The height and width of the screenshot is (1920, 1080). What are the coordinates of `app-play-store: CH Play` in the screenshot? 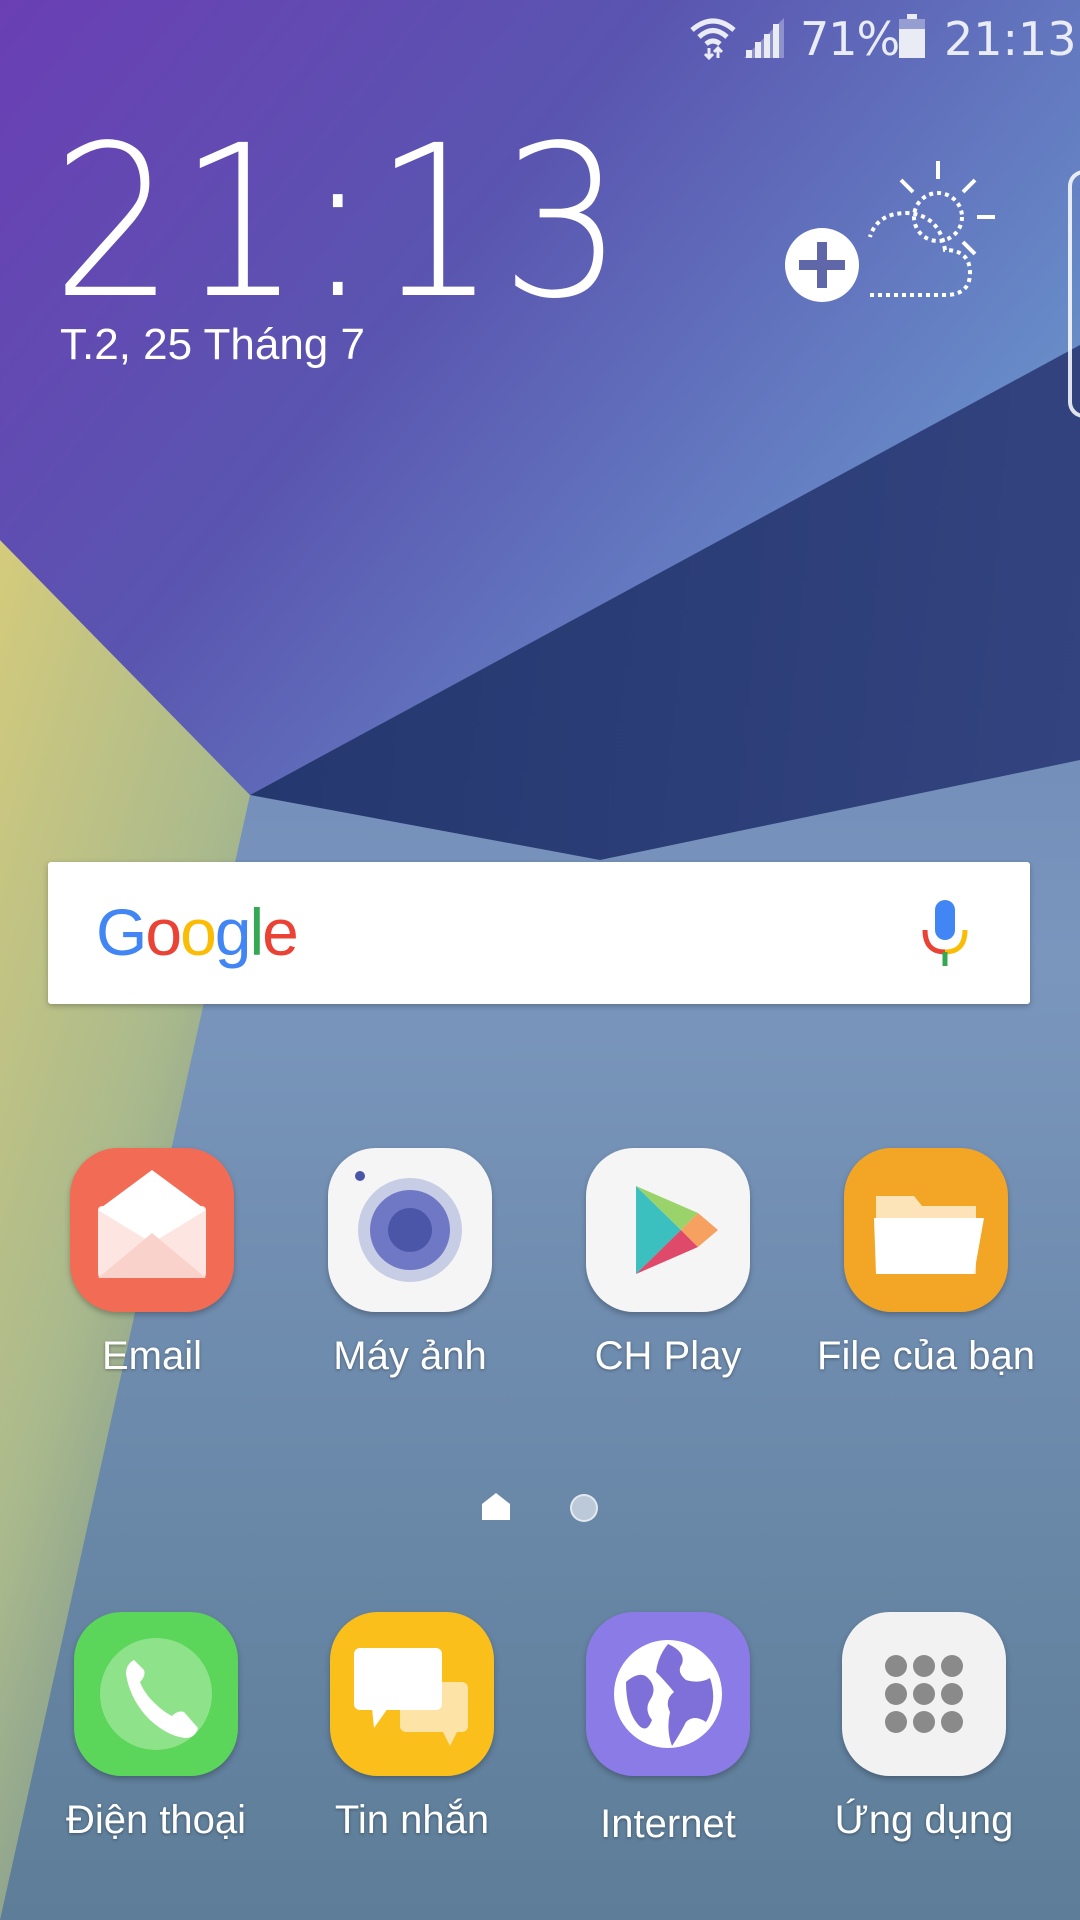 It's located at (668, 1263).